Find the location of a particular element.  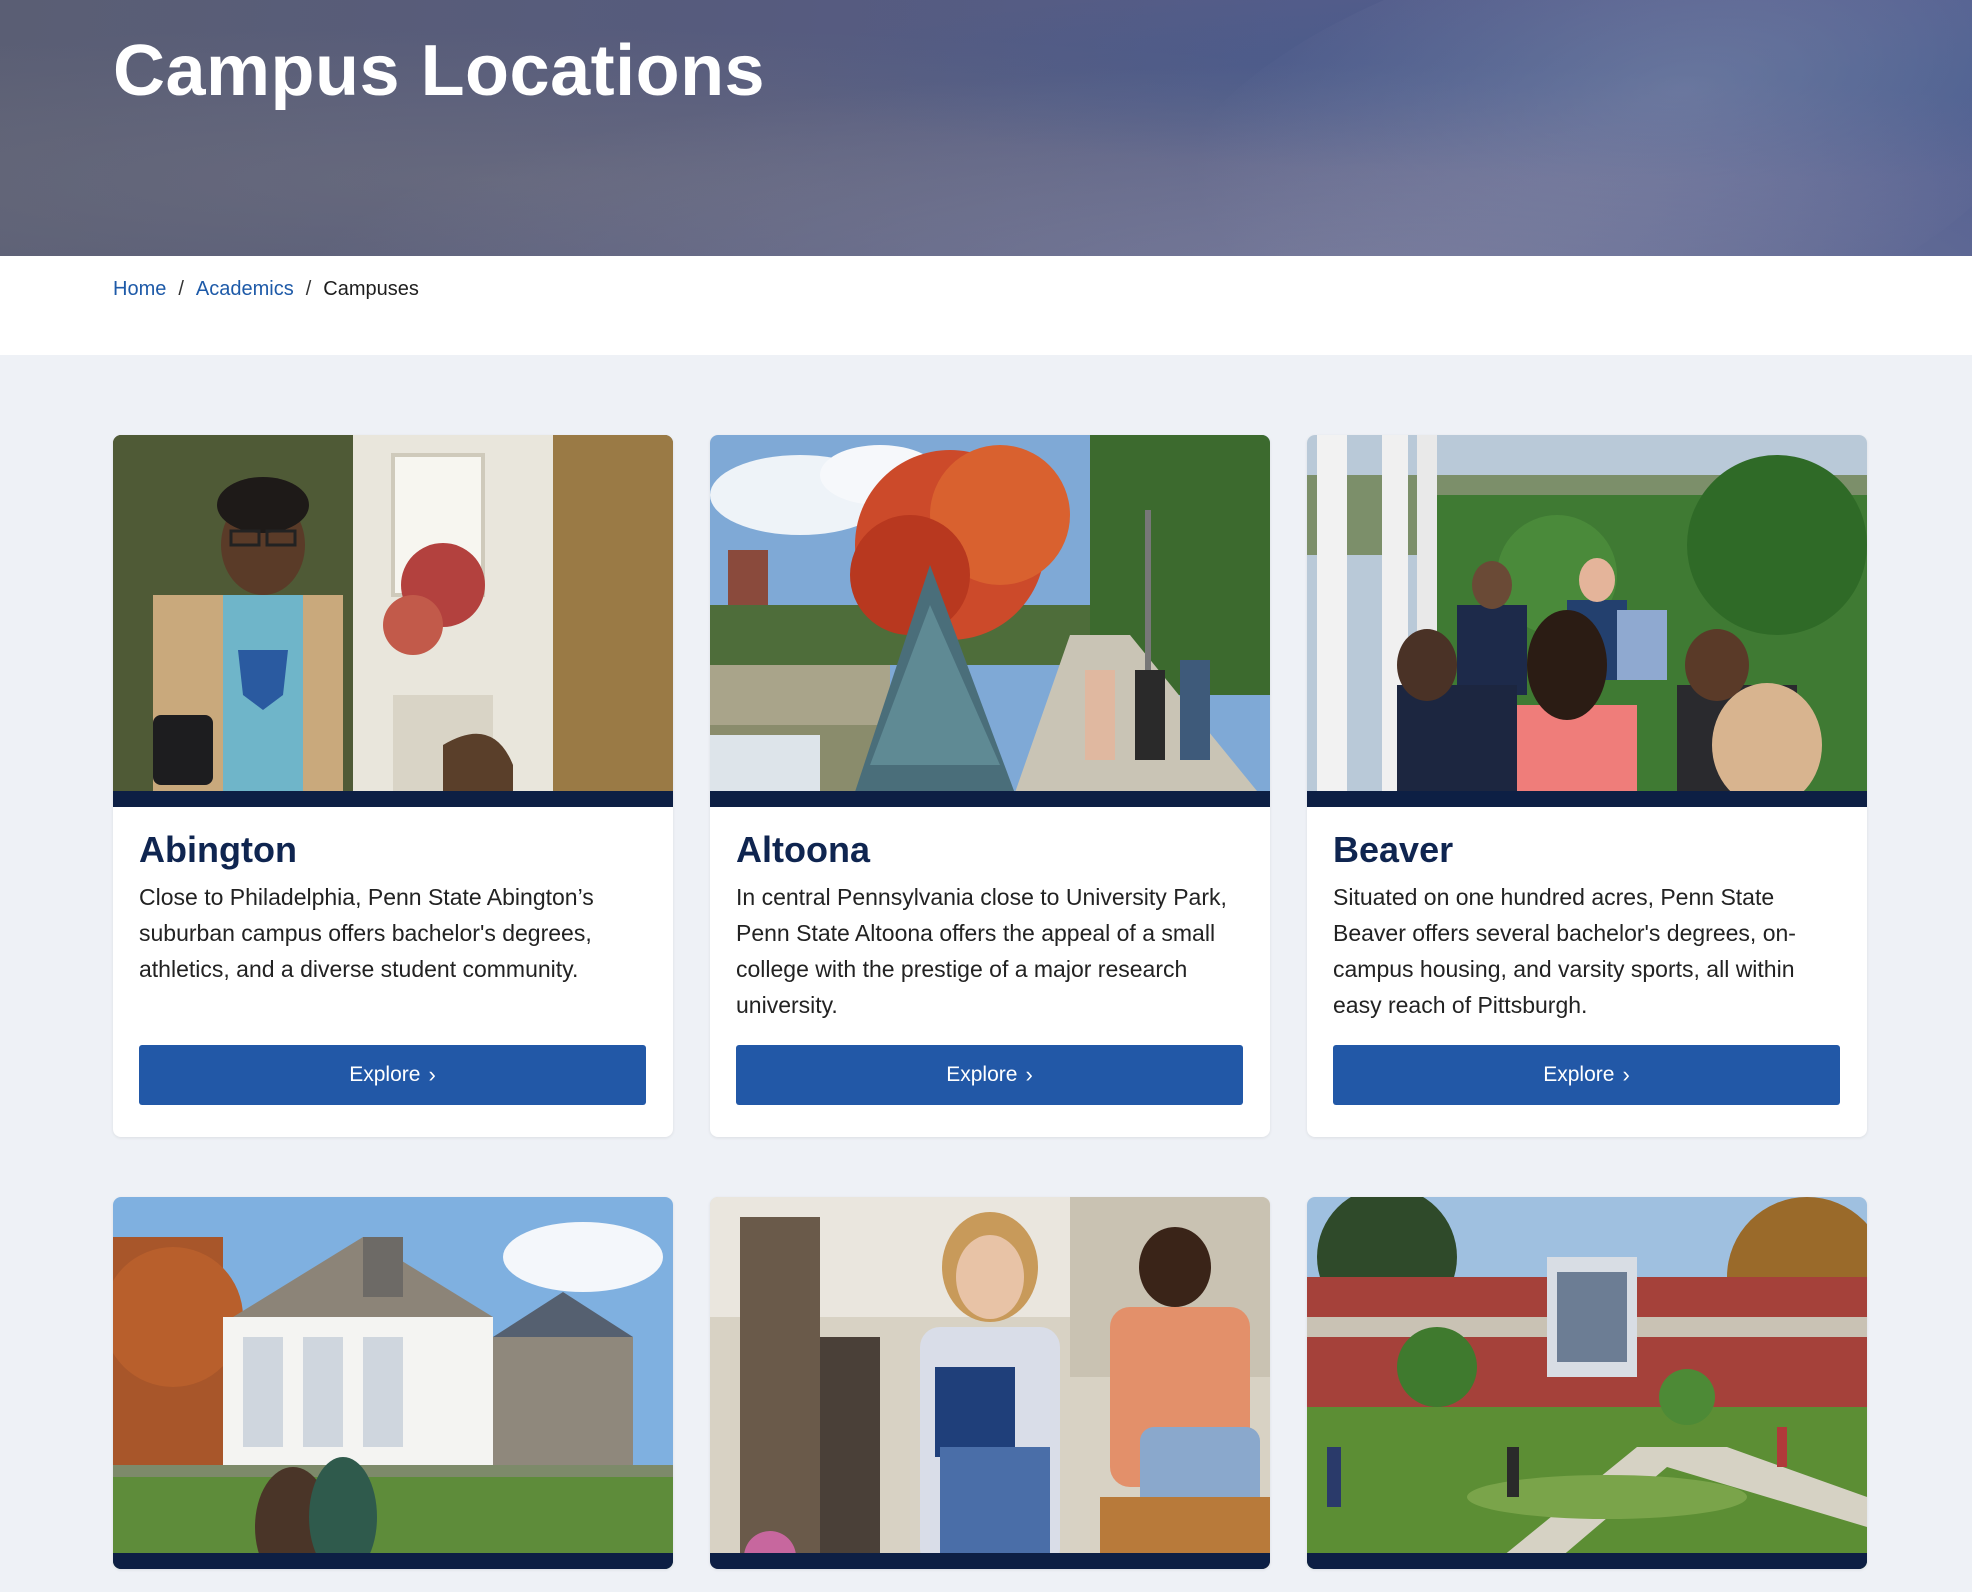

explore-abington-button: Explore › is located at coordinates (392, 1075).